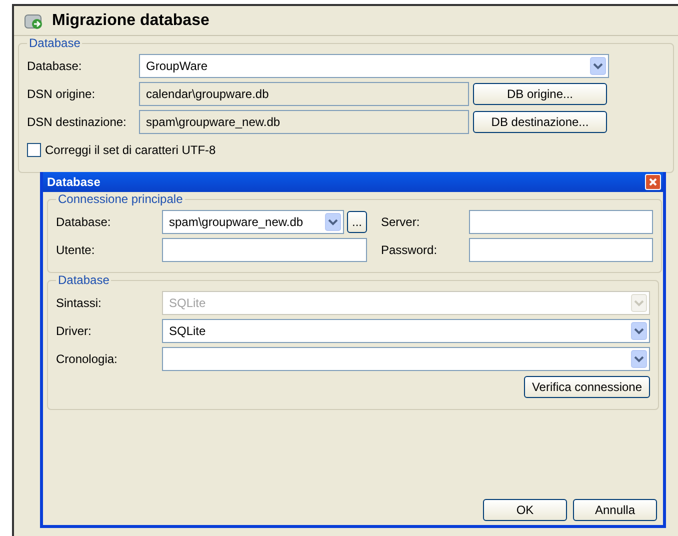 This screenshot has width=678, height=536. What do you see at coordinates (653, 182) in the screenshot?
I see `close-icon` at bounding box center [653, 182].